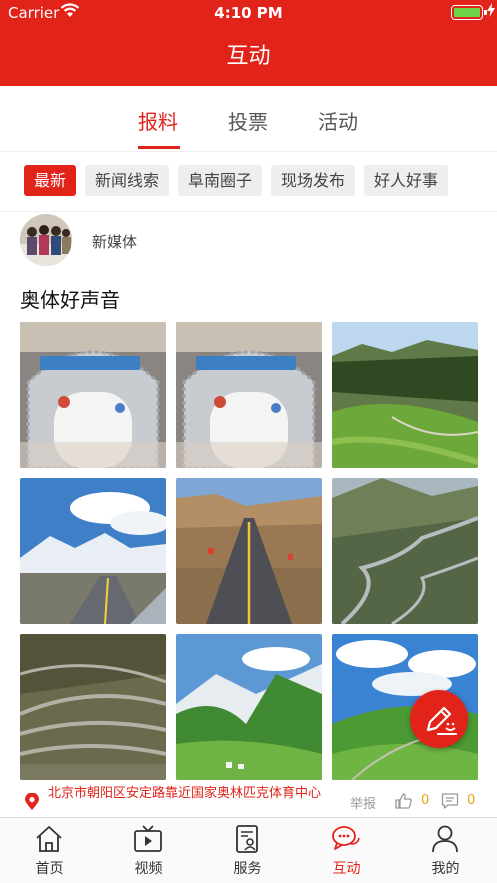 The width and height of the screenshot is (497, 883). Describe the element at coordinates (50, 180) in the screenshot. I see `filter-latest: 最新` at that location.